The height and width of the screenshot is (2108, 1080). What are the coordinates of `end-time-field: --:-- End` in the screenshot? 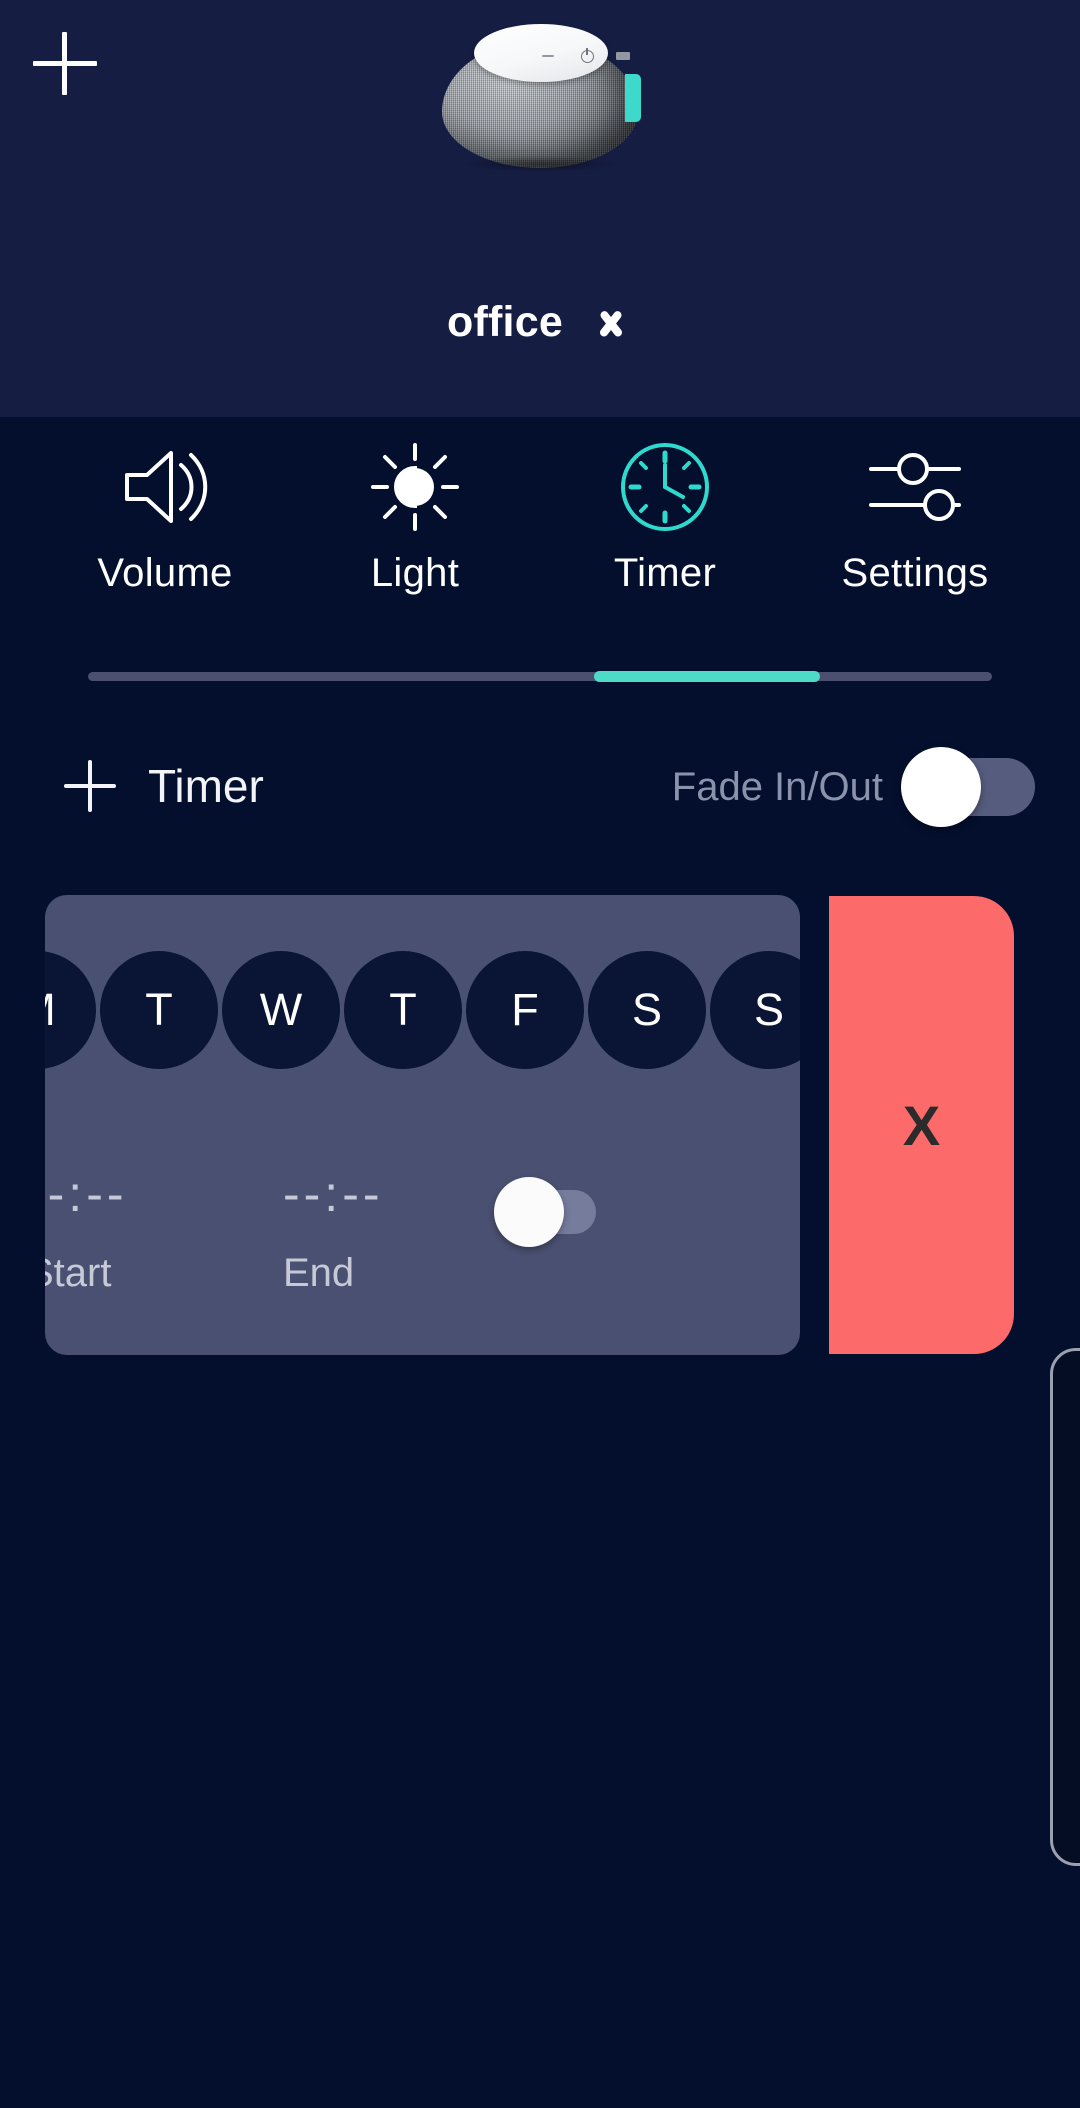 It's located at (408, 1230).